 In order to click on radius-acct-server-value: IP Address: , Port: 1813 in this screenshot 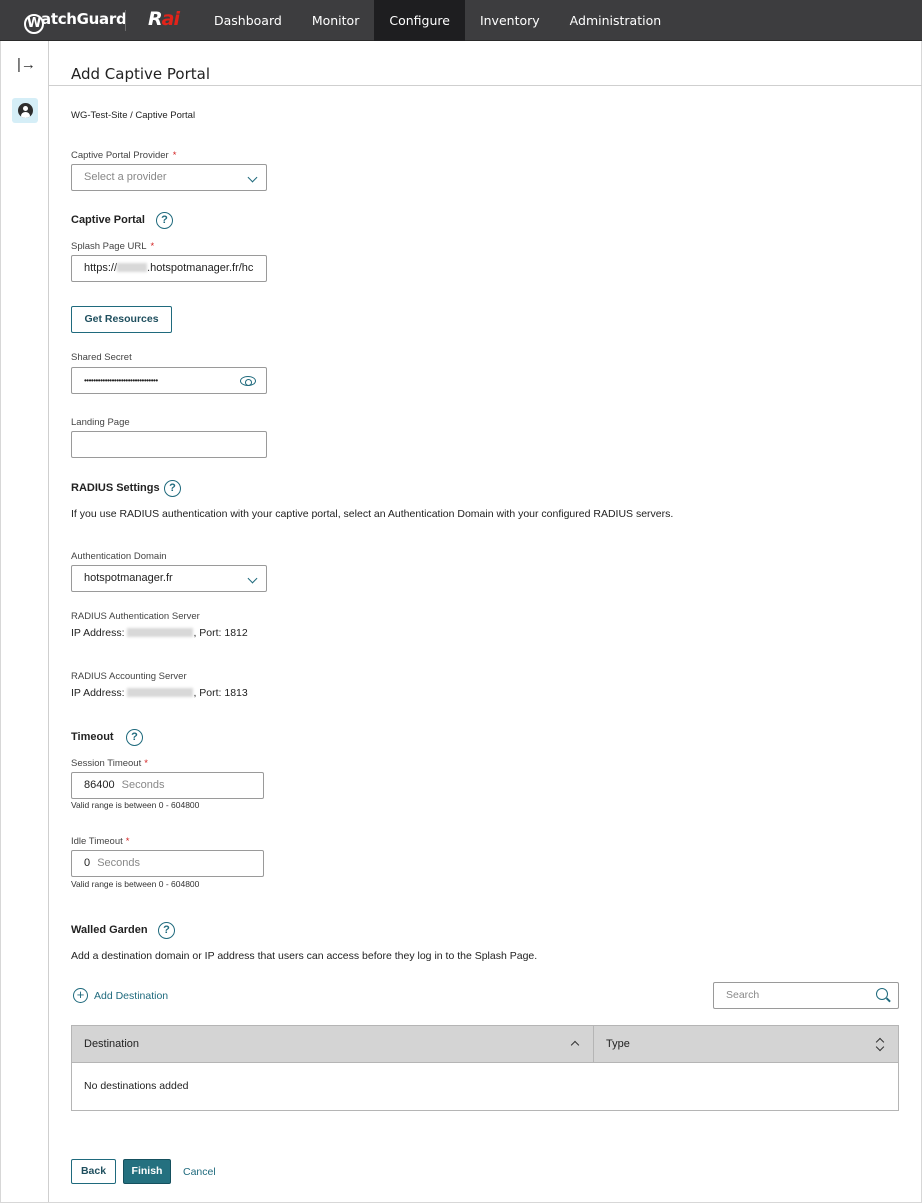, I will do `click(159, 693)`.